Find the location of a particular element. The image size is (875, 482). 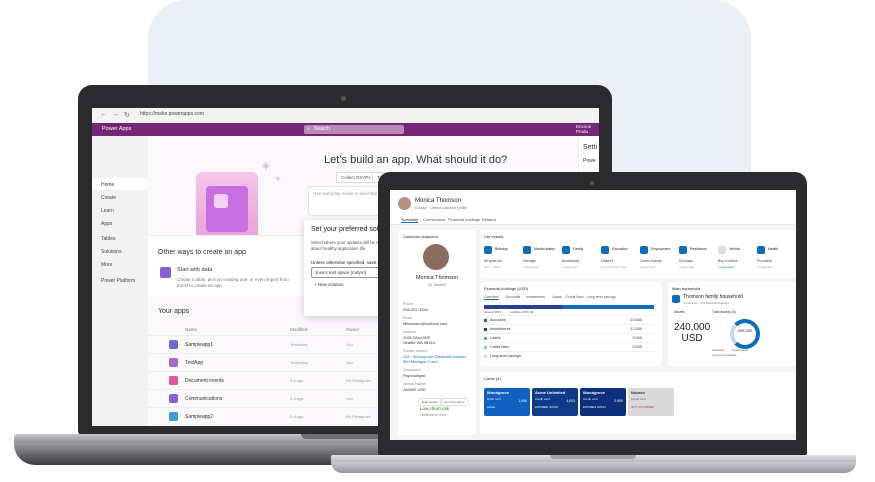

phone-value: 206-307-3344 is located at coordinates (415, 309).